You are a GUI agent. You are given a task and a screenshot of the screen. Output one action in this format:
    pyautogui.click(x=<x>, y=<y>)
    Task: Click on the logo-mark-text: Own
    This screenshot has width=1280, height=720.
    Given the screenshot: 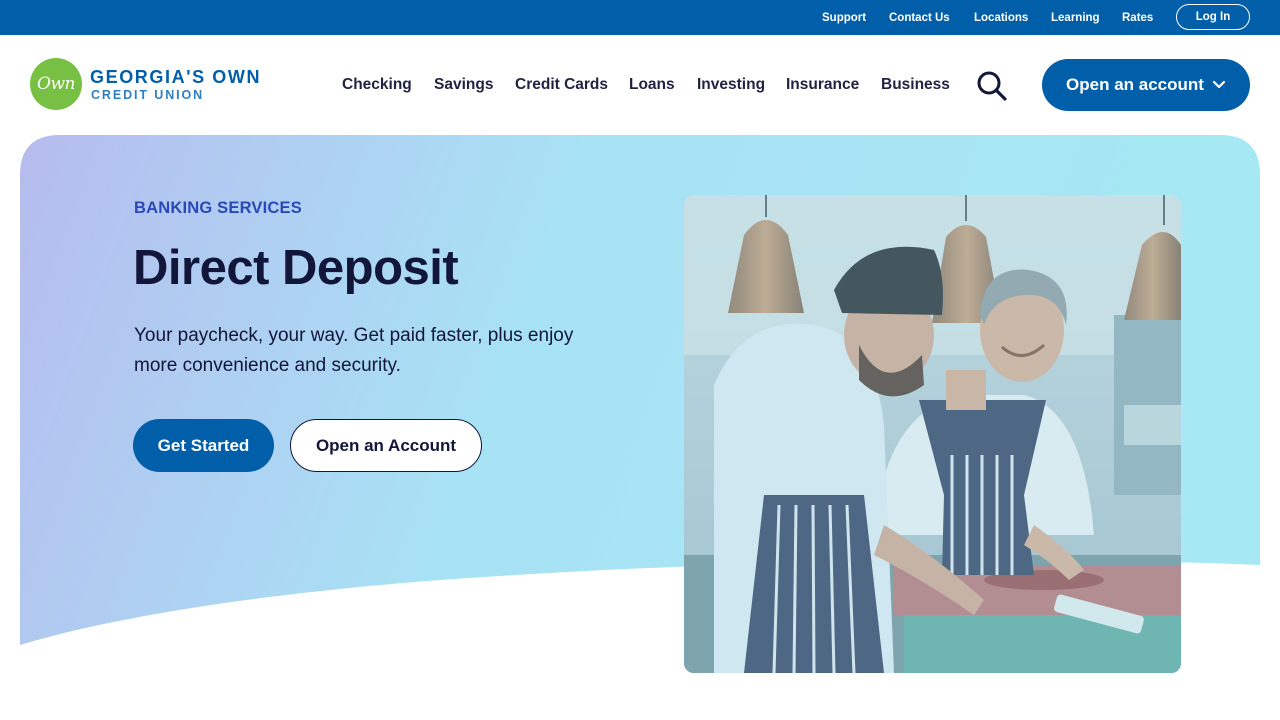 What is the action you would take?
    pyautogui.click(x=56, y=84)
    